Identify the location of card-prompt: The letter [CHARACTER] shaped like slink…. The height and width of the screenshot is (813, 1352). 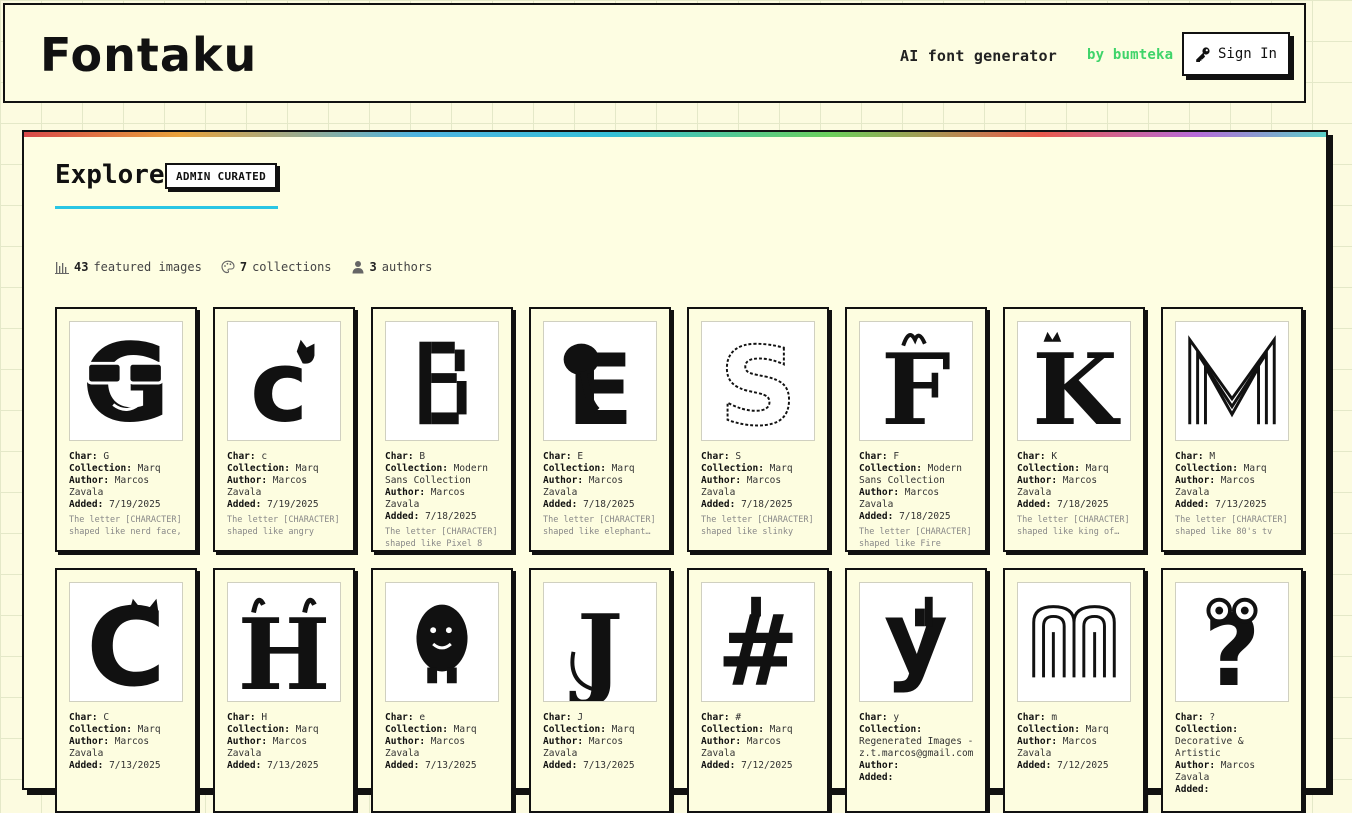
(757, 526).